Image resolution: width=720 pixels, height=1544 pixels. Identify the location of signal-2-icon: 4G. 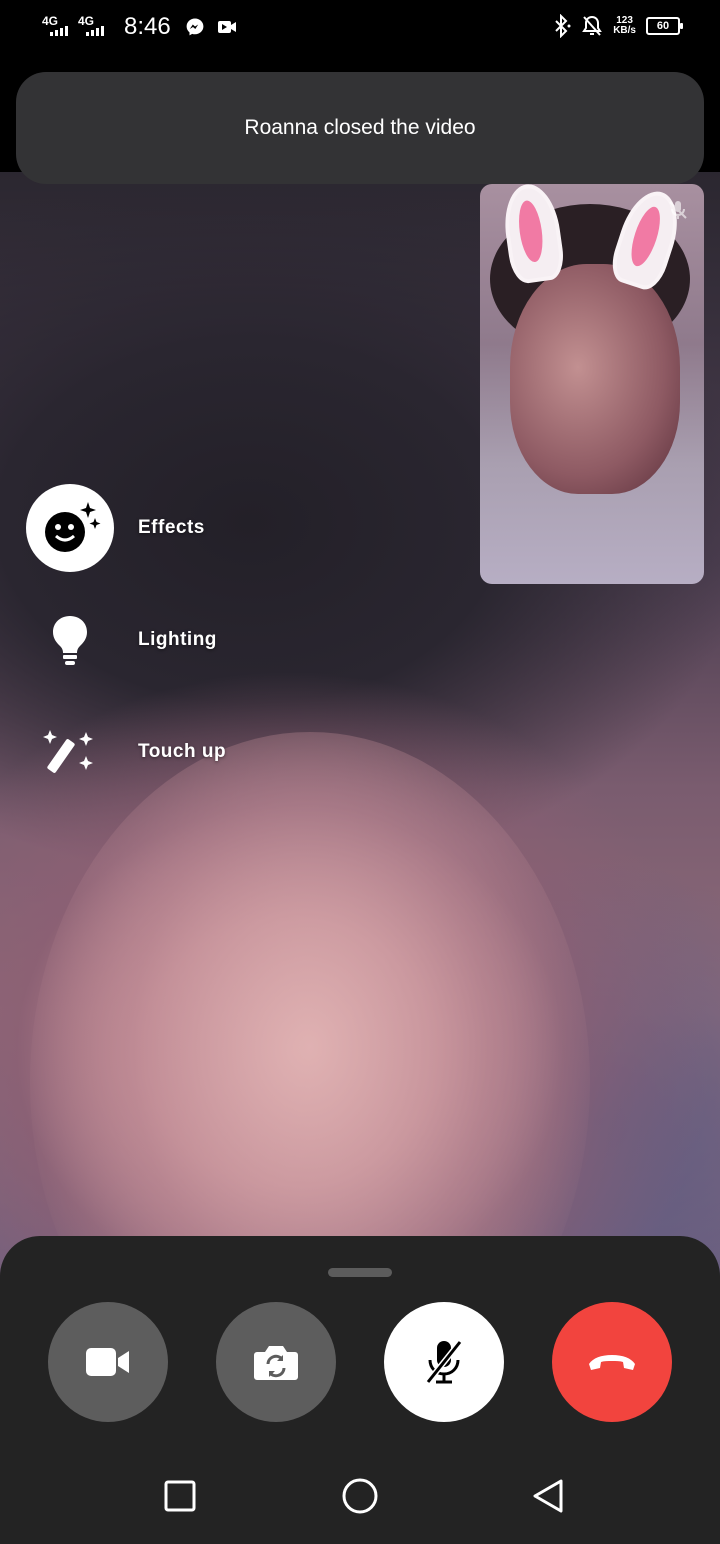
(94, 27).